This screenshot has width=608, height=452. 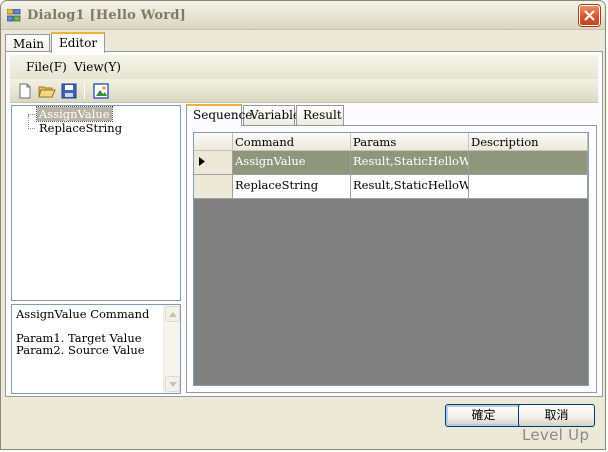 What do you see at coordinates (74, 114) in the screenshot?
I see `tree-node-assignvalue: AssignValue` at bounding box center [74, 114].